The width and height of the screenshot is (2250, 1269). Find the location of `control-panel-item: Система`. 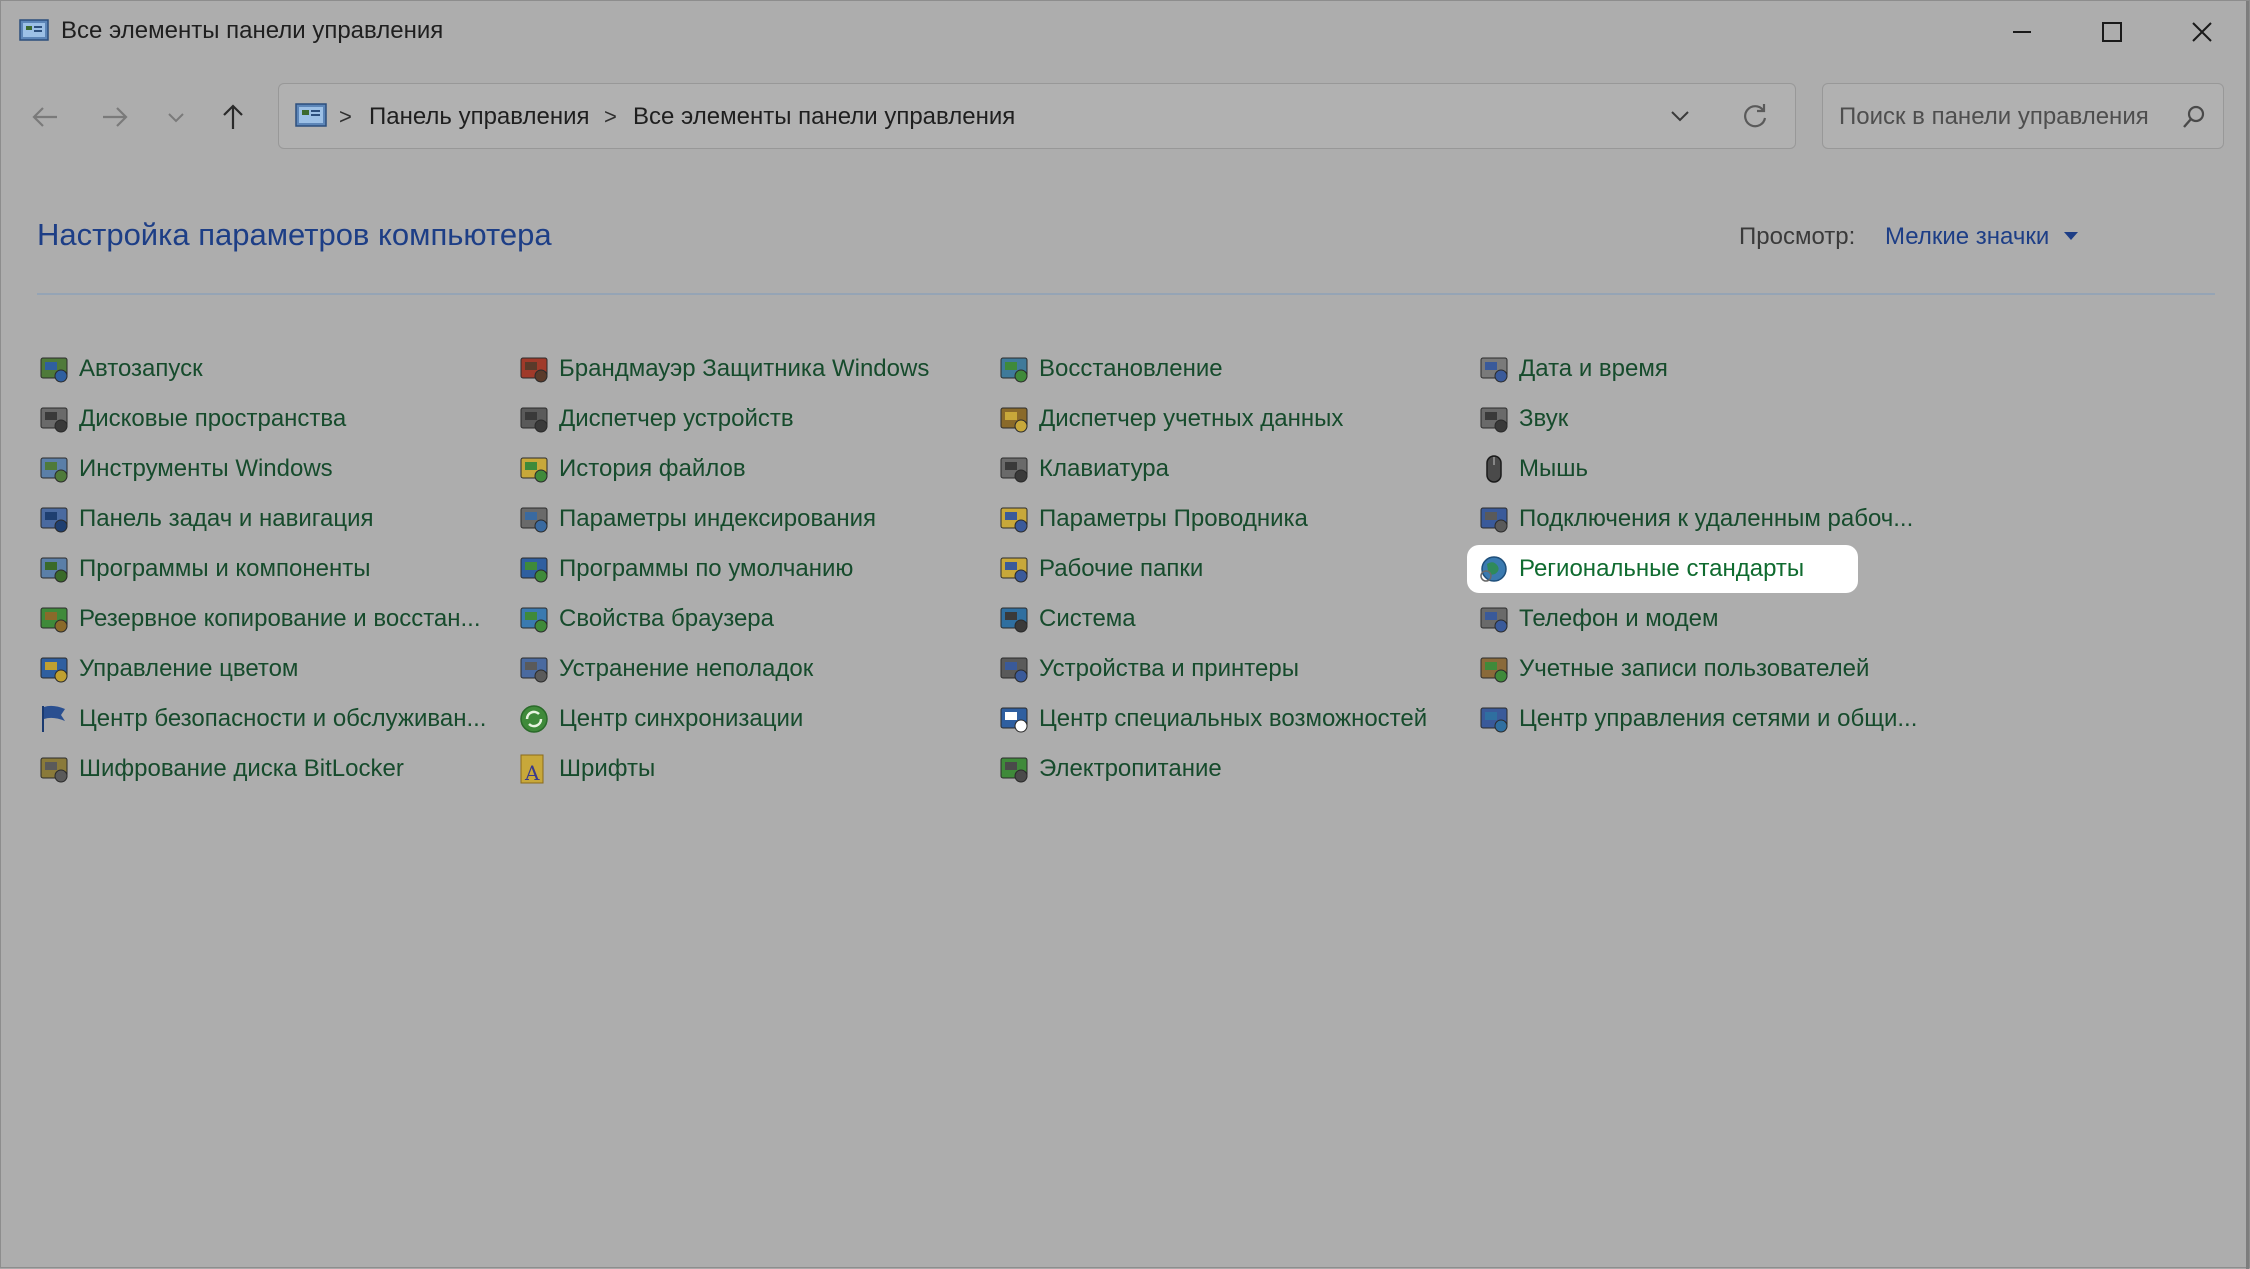

control-panel-item: Система is located at coordinates (1066, 619).